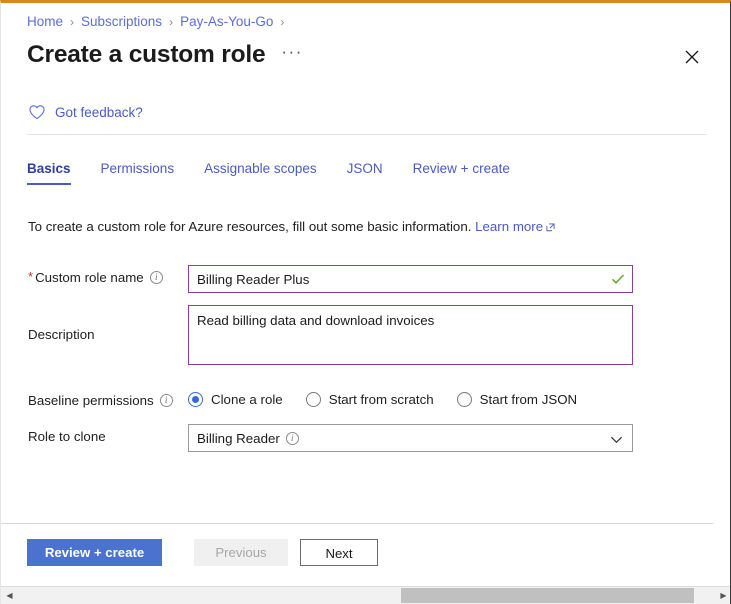  I want to click on radio-start-from-json: Start from JSON, so click(517, 399).